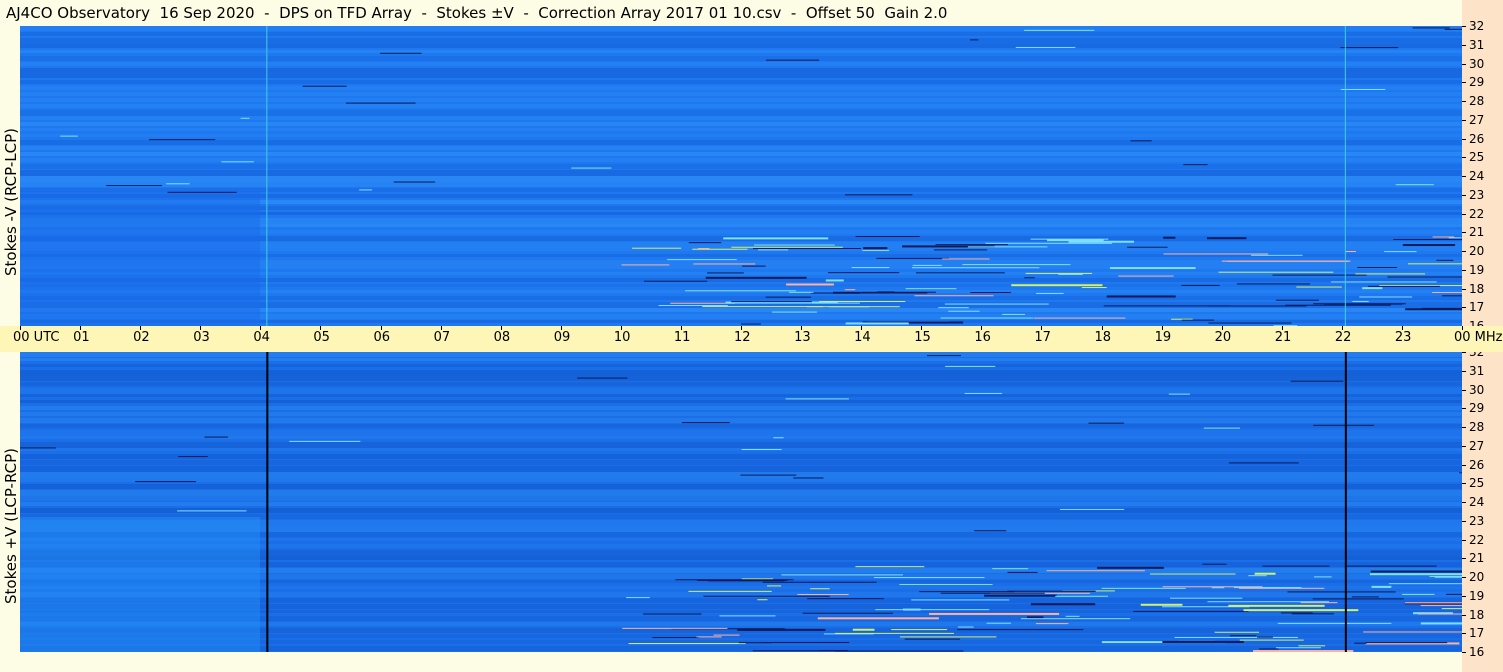 This screenshot has height=672, width=1503. I want to click on frequency-tick-label: 23, so click(1477, 520).